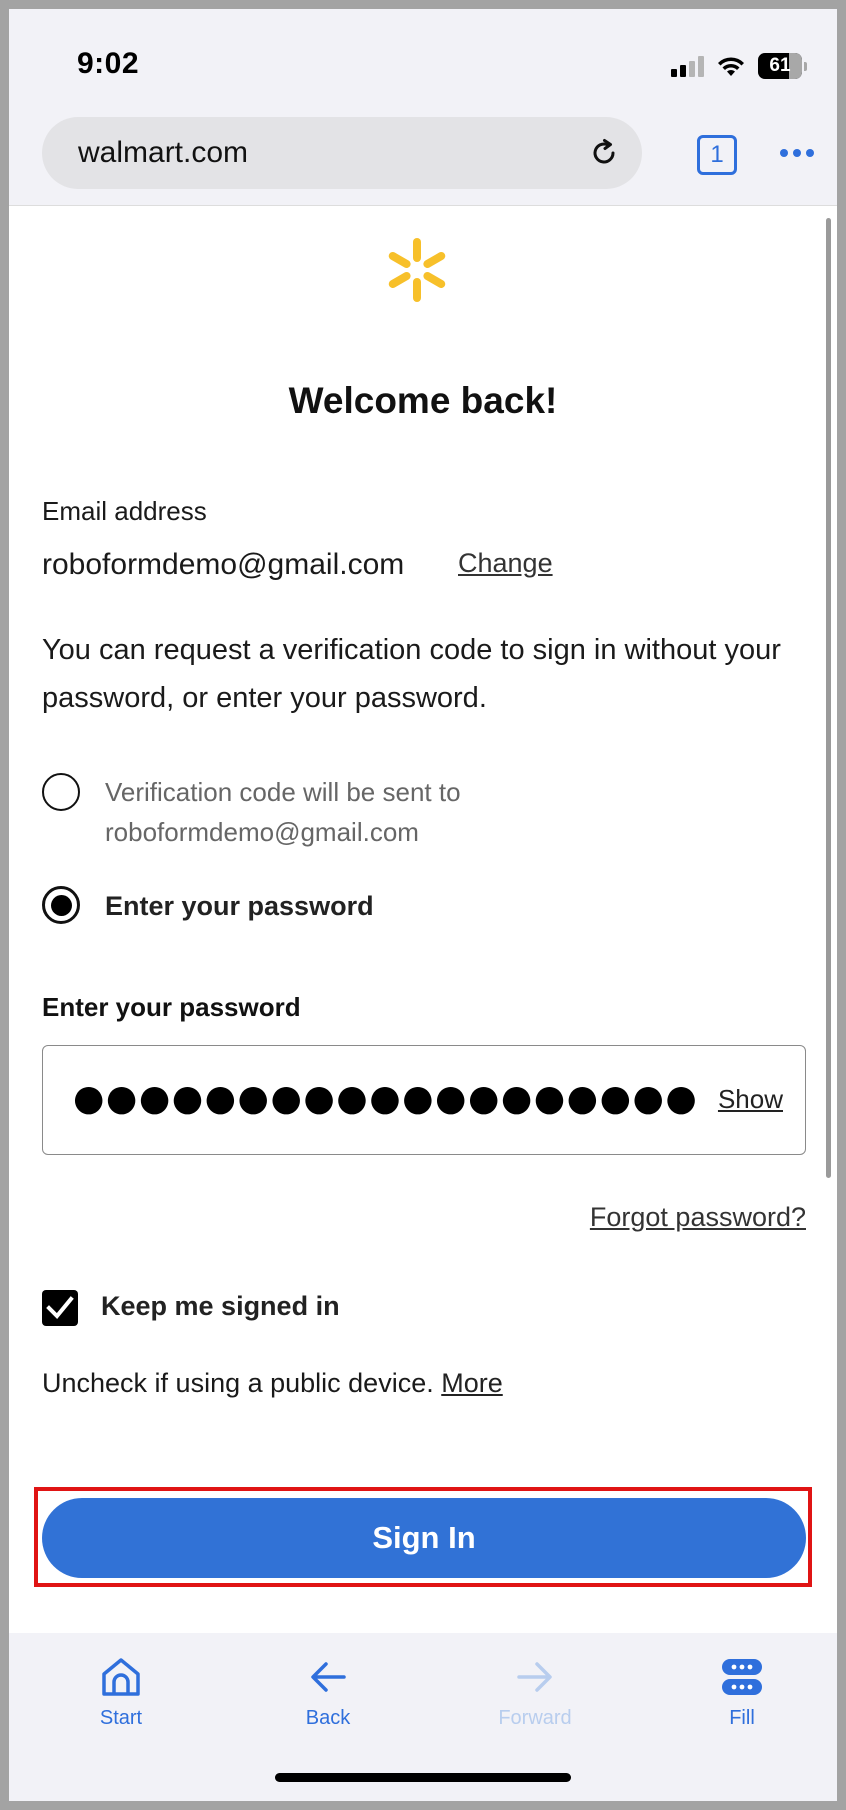 Image resolution: width=846 pixels, height=1810 pixels. What do you see at coordinates (121, 1718) in the screenshot?
I see `start-label: Start` at bounding box center [121, 1718].